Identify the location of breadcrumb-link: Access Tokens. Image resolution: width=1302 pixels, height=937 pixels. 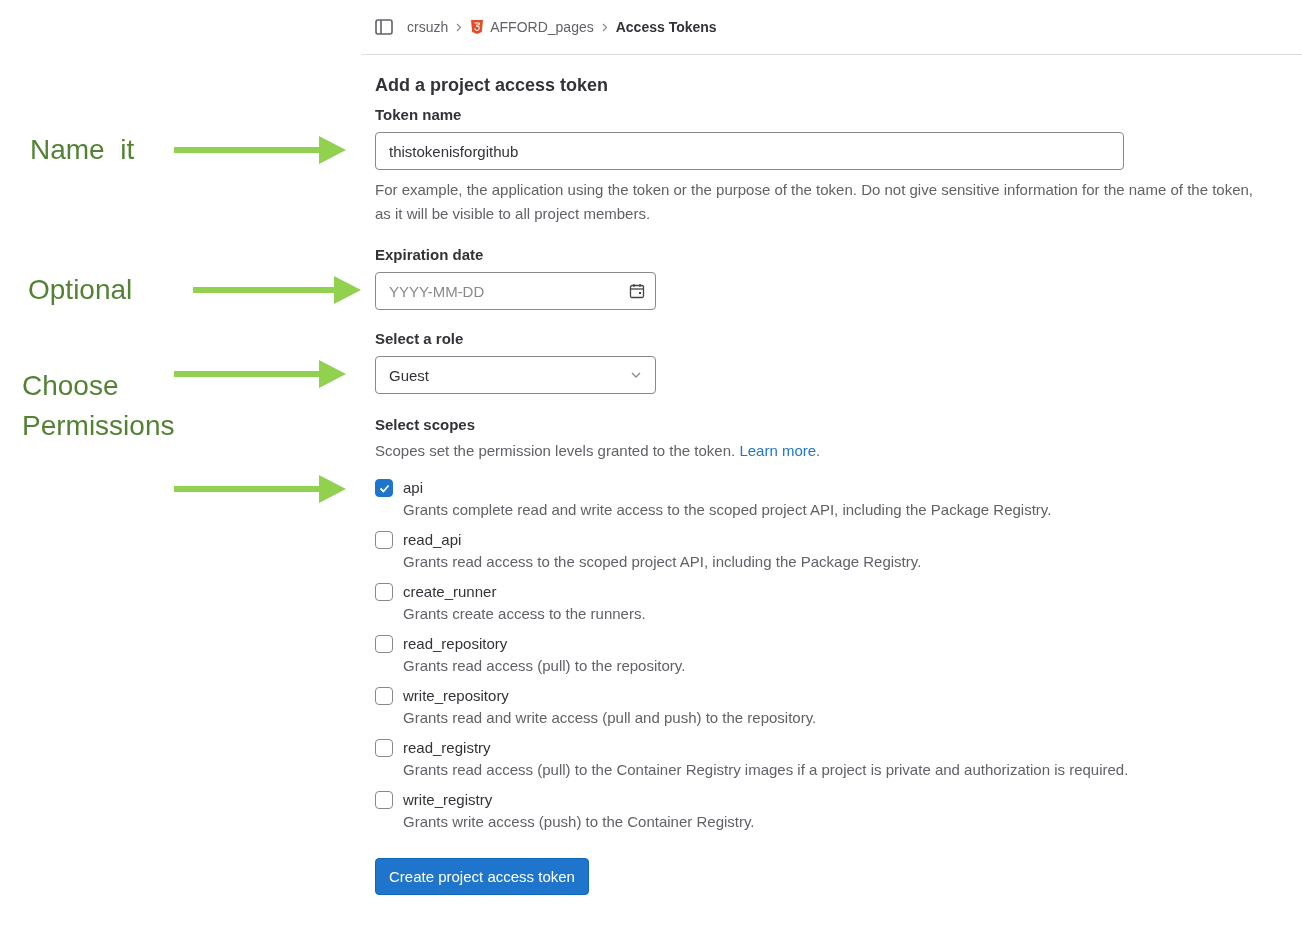
(666, 27).